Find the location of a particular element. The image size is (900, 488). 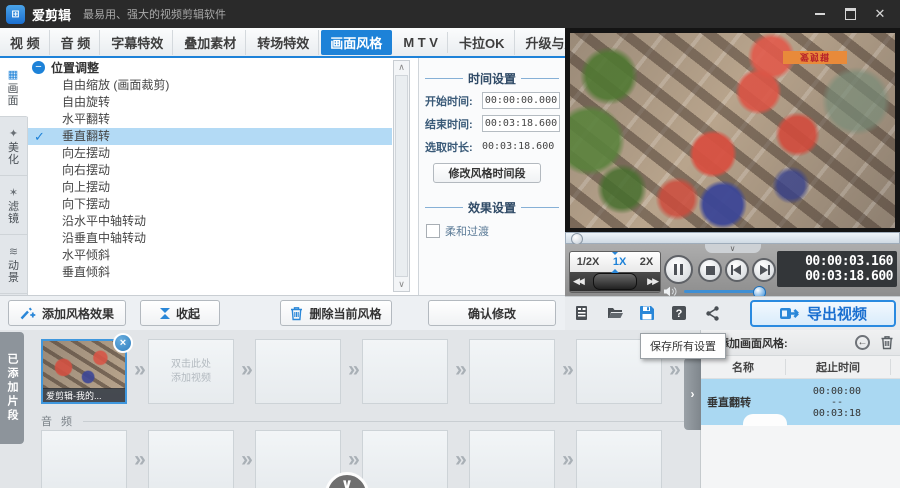

clip-slot-2-add: 双击此处 添加视频 is located at coordinates (191, 371).